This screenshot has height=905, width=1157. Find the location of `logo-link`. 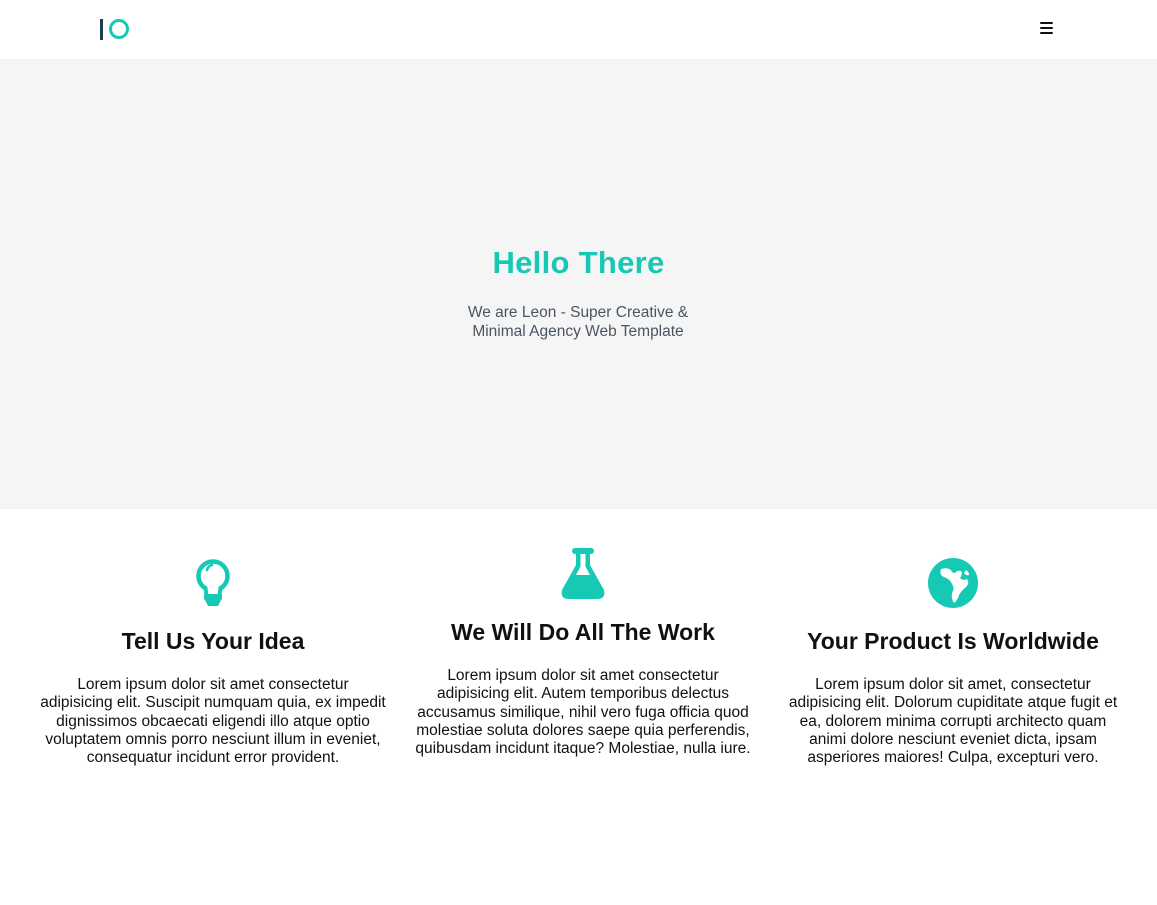

logo-link is located at coordinates (114, 29).